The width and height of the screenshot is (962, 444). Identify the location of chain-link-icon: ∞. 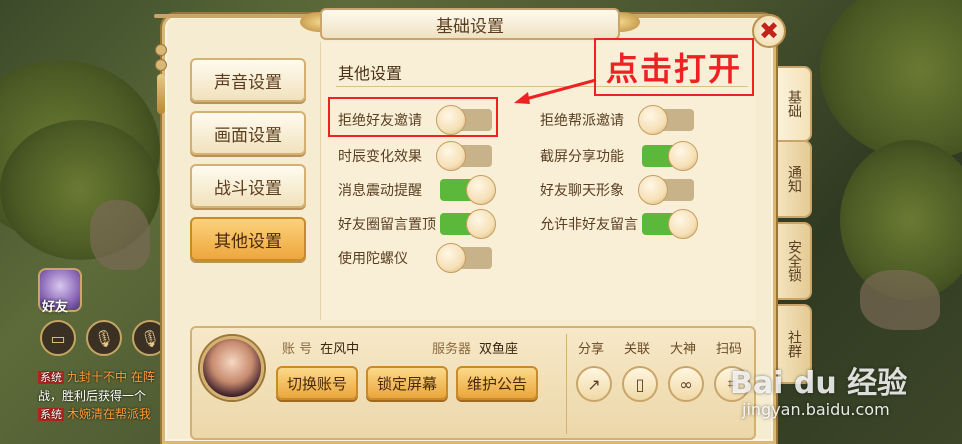
(686, 384).